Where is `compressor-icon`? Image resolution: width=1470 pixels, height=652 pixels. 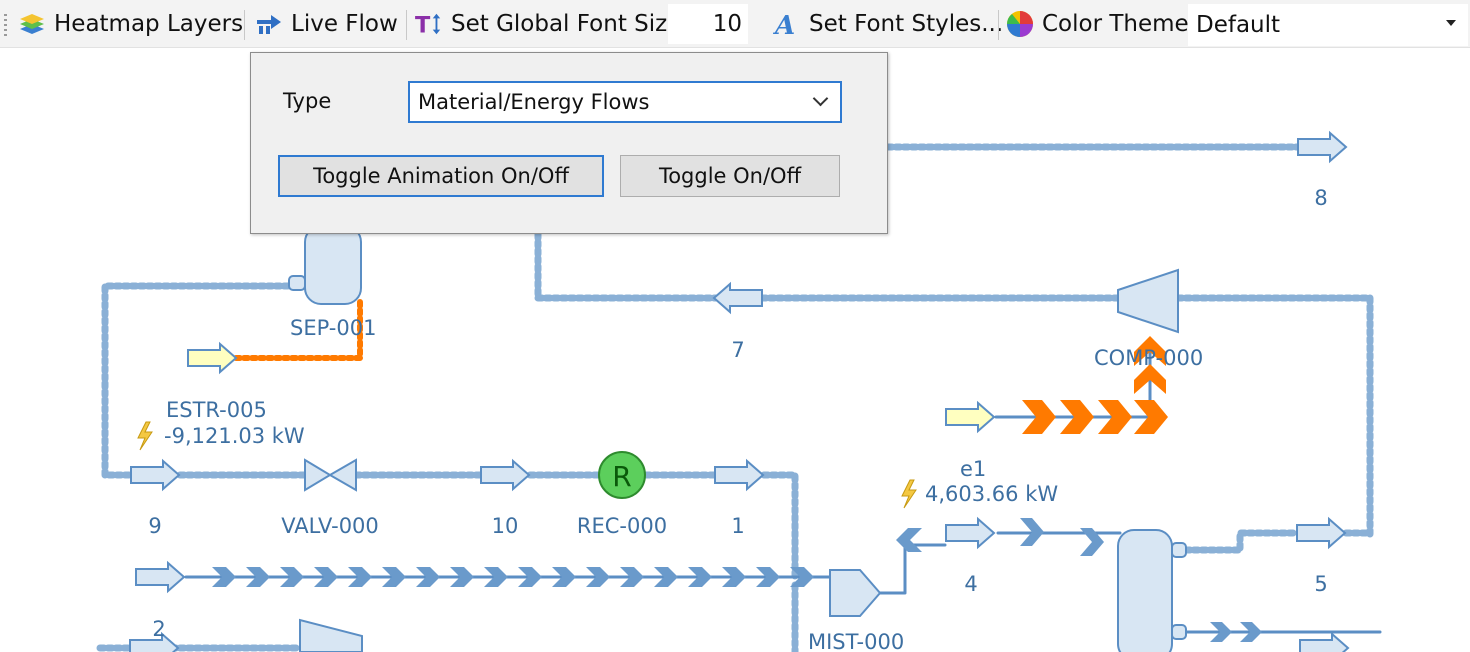
compressor-icon is located at coordinates (1148, 301).